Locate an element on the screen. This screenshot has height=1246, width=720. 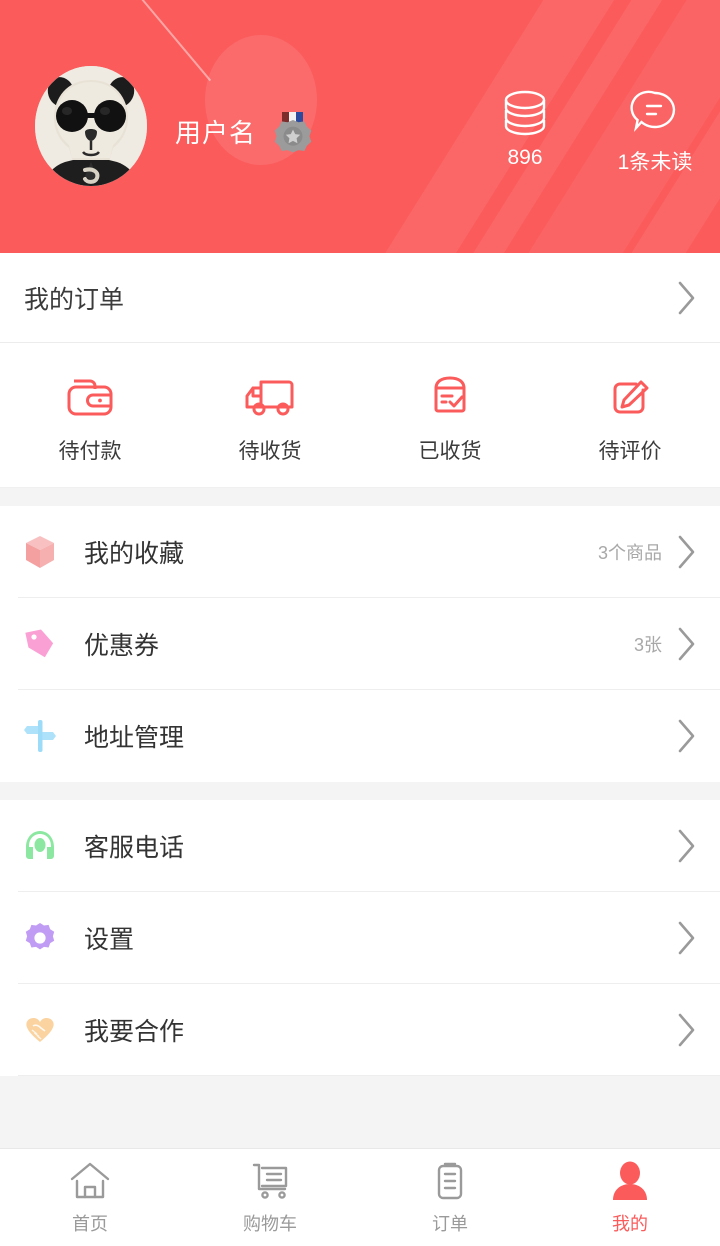
menu-item-coupons: 优惠券 3张 is located at coordinates (360, 644).